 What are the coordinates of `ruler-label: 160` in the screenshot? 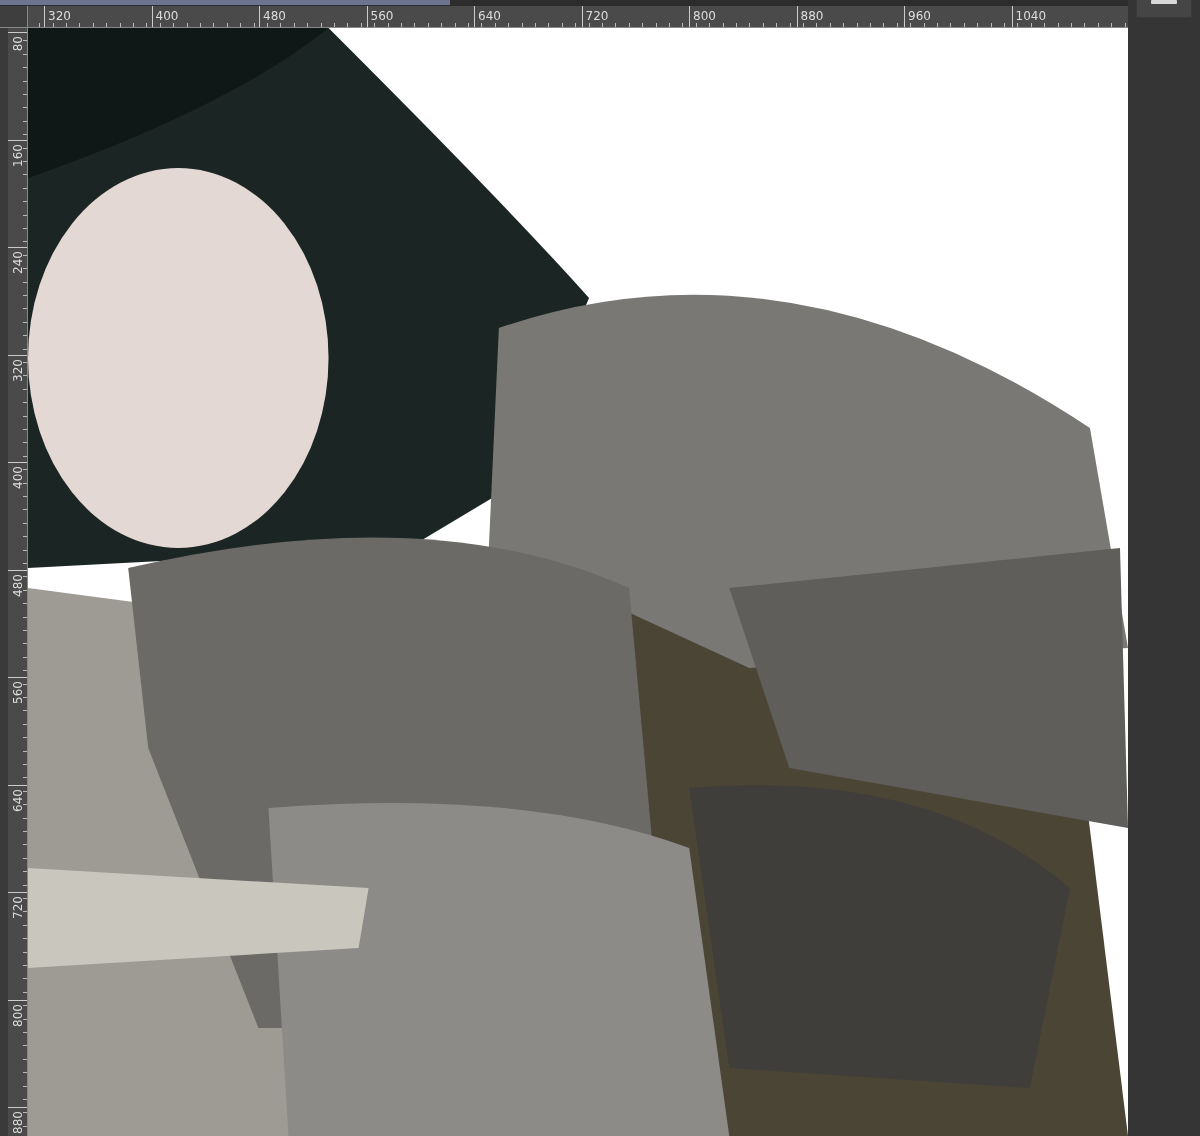 It's located at (17, 155).